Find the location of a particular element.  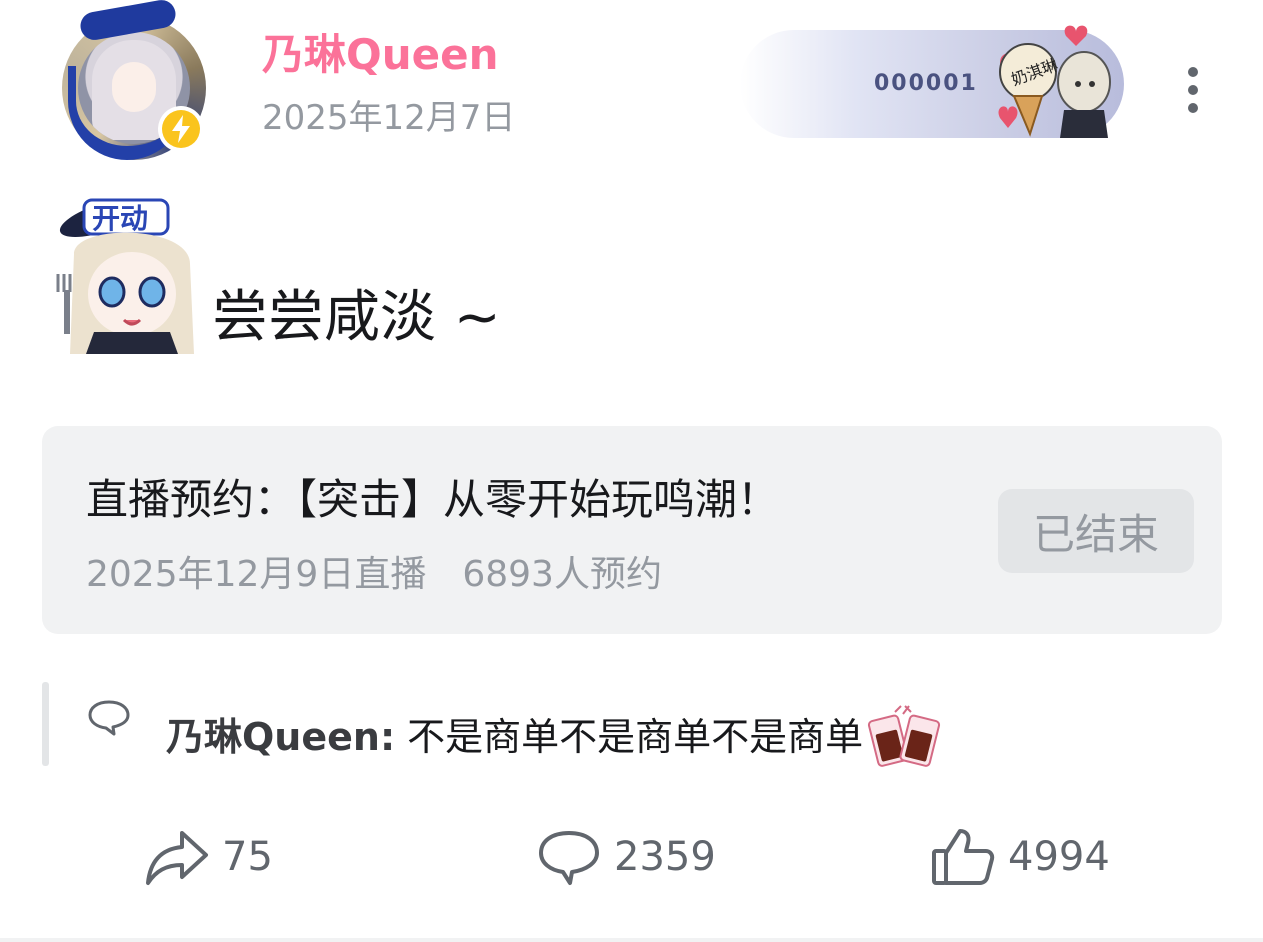

author-name: 乃琳Queen is located at coordinates (380, 55).